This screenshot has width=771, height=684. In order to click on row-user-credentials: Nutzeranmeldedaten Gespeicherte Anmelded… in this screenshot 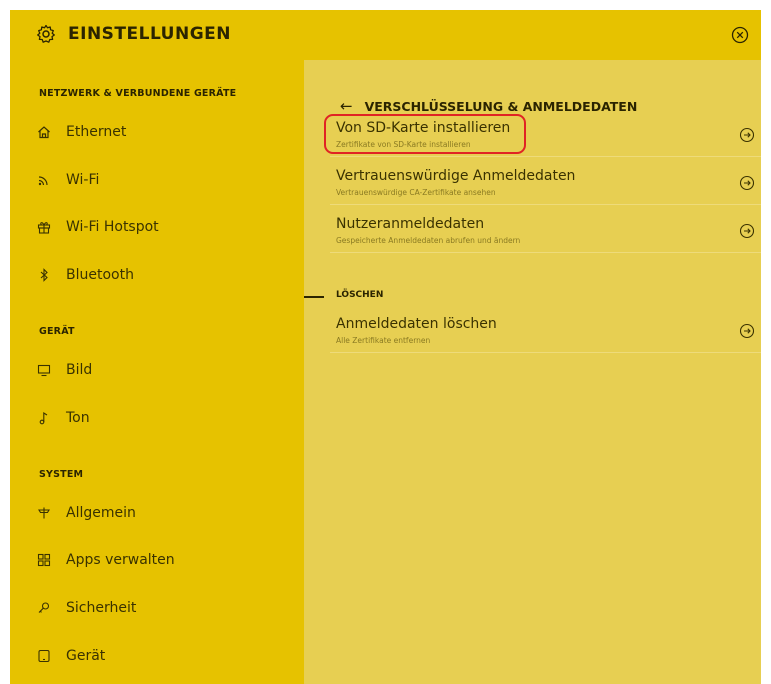, I will do `click(545, 231)`.